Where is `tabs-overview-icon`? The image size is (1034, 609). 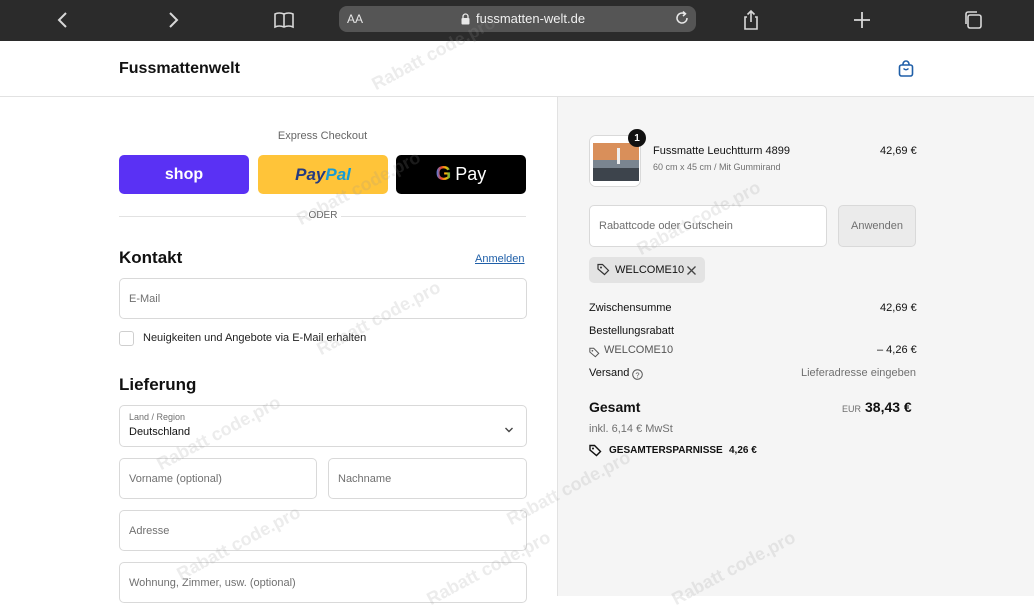 tabs-overview-icon is located at coordinates (973, 20).